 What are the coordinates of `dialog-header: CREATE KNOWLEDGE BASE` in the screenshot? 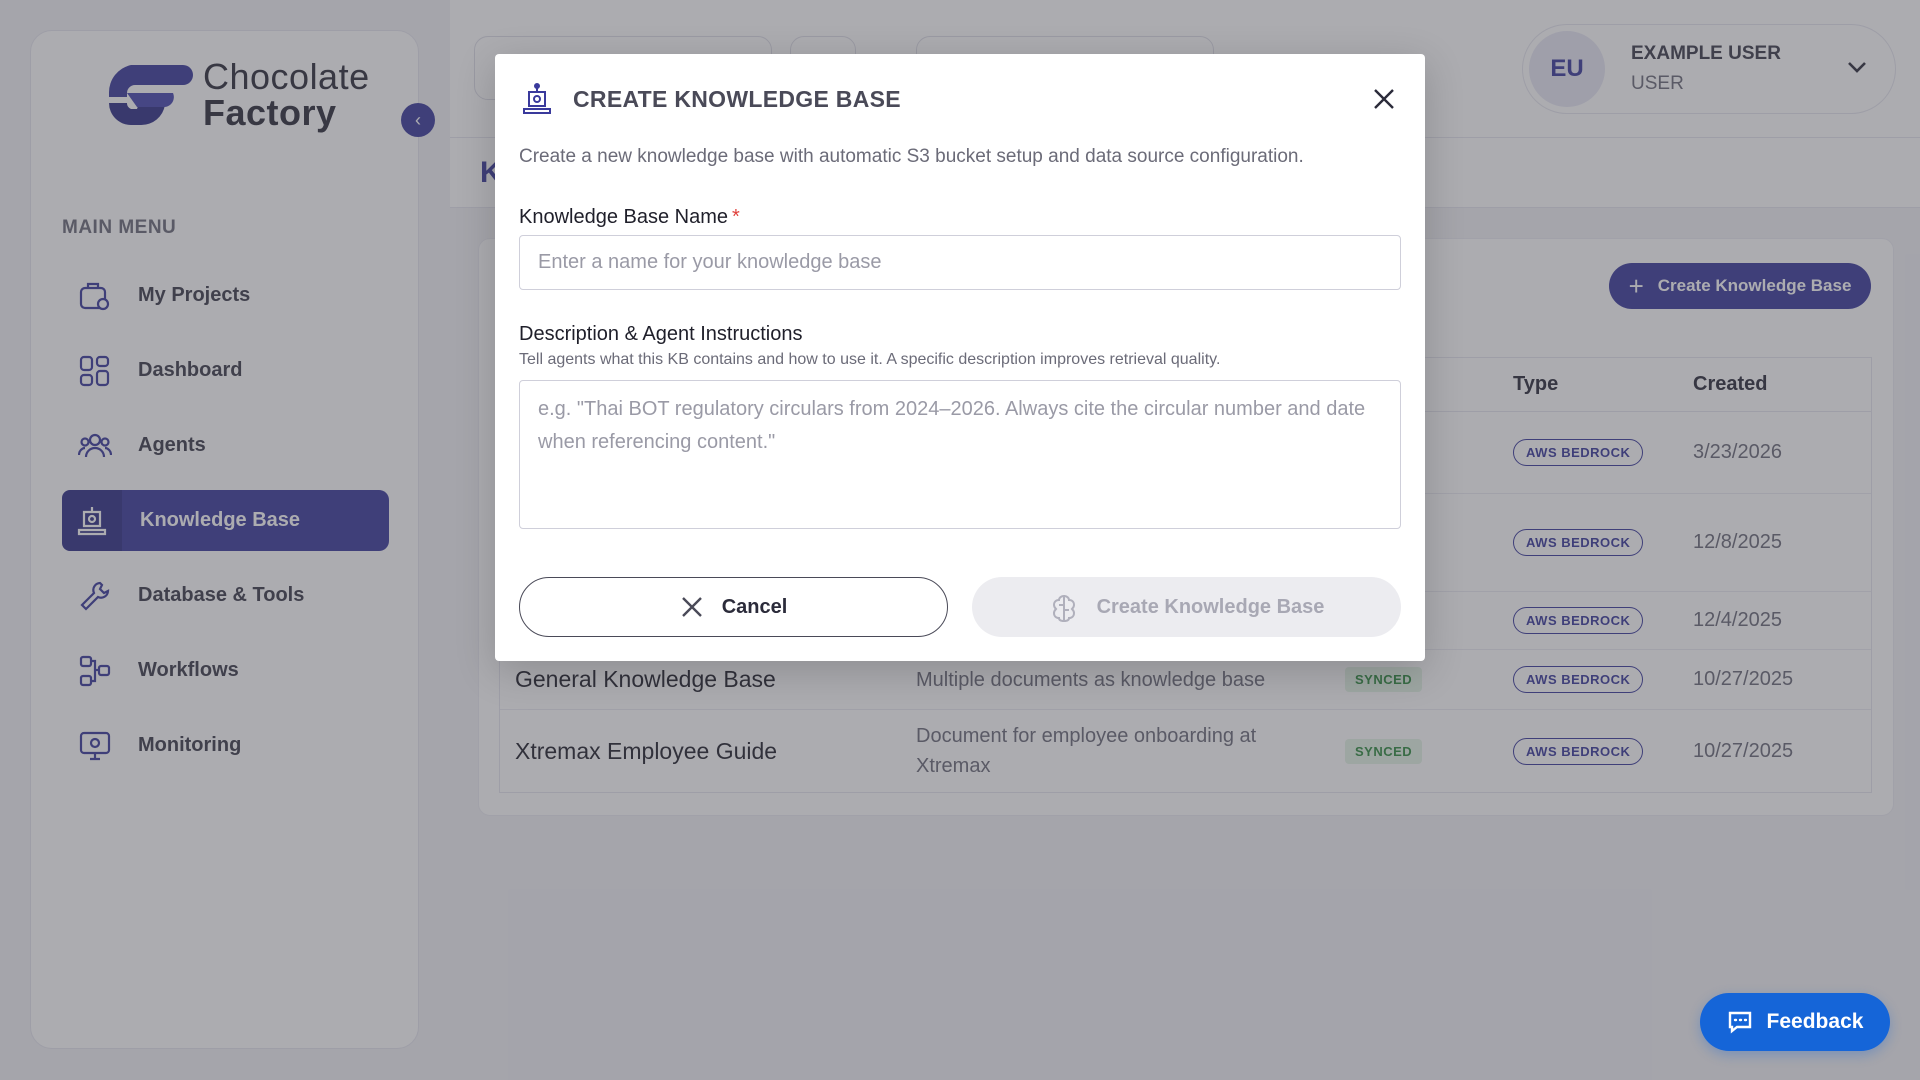 It's located at (711, 99).